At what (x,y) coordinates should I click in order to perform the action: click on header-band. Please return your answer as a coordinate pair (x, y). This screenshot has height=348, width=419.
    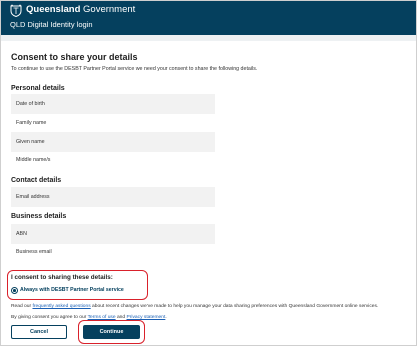
    Looking at the image, I should click on (208, 38).